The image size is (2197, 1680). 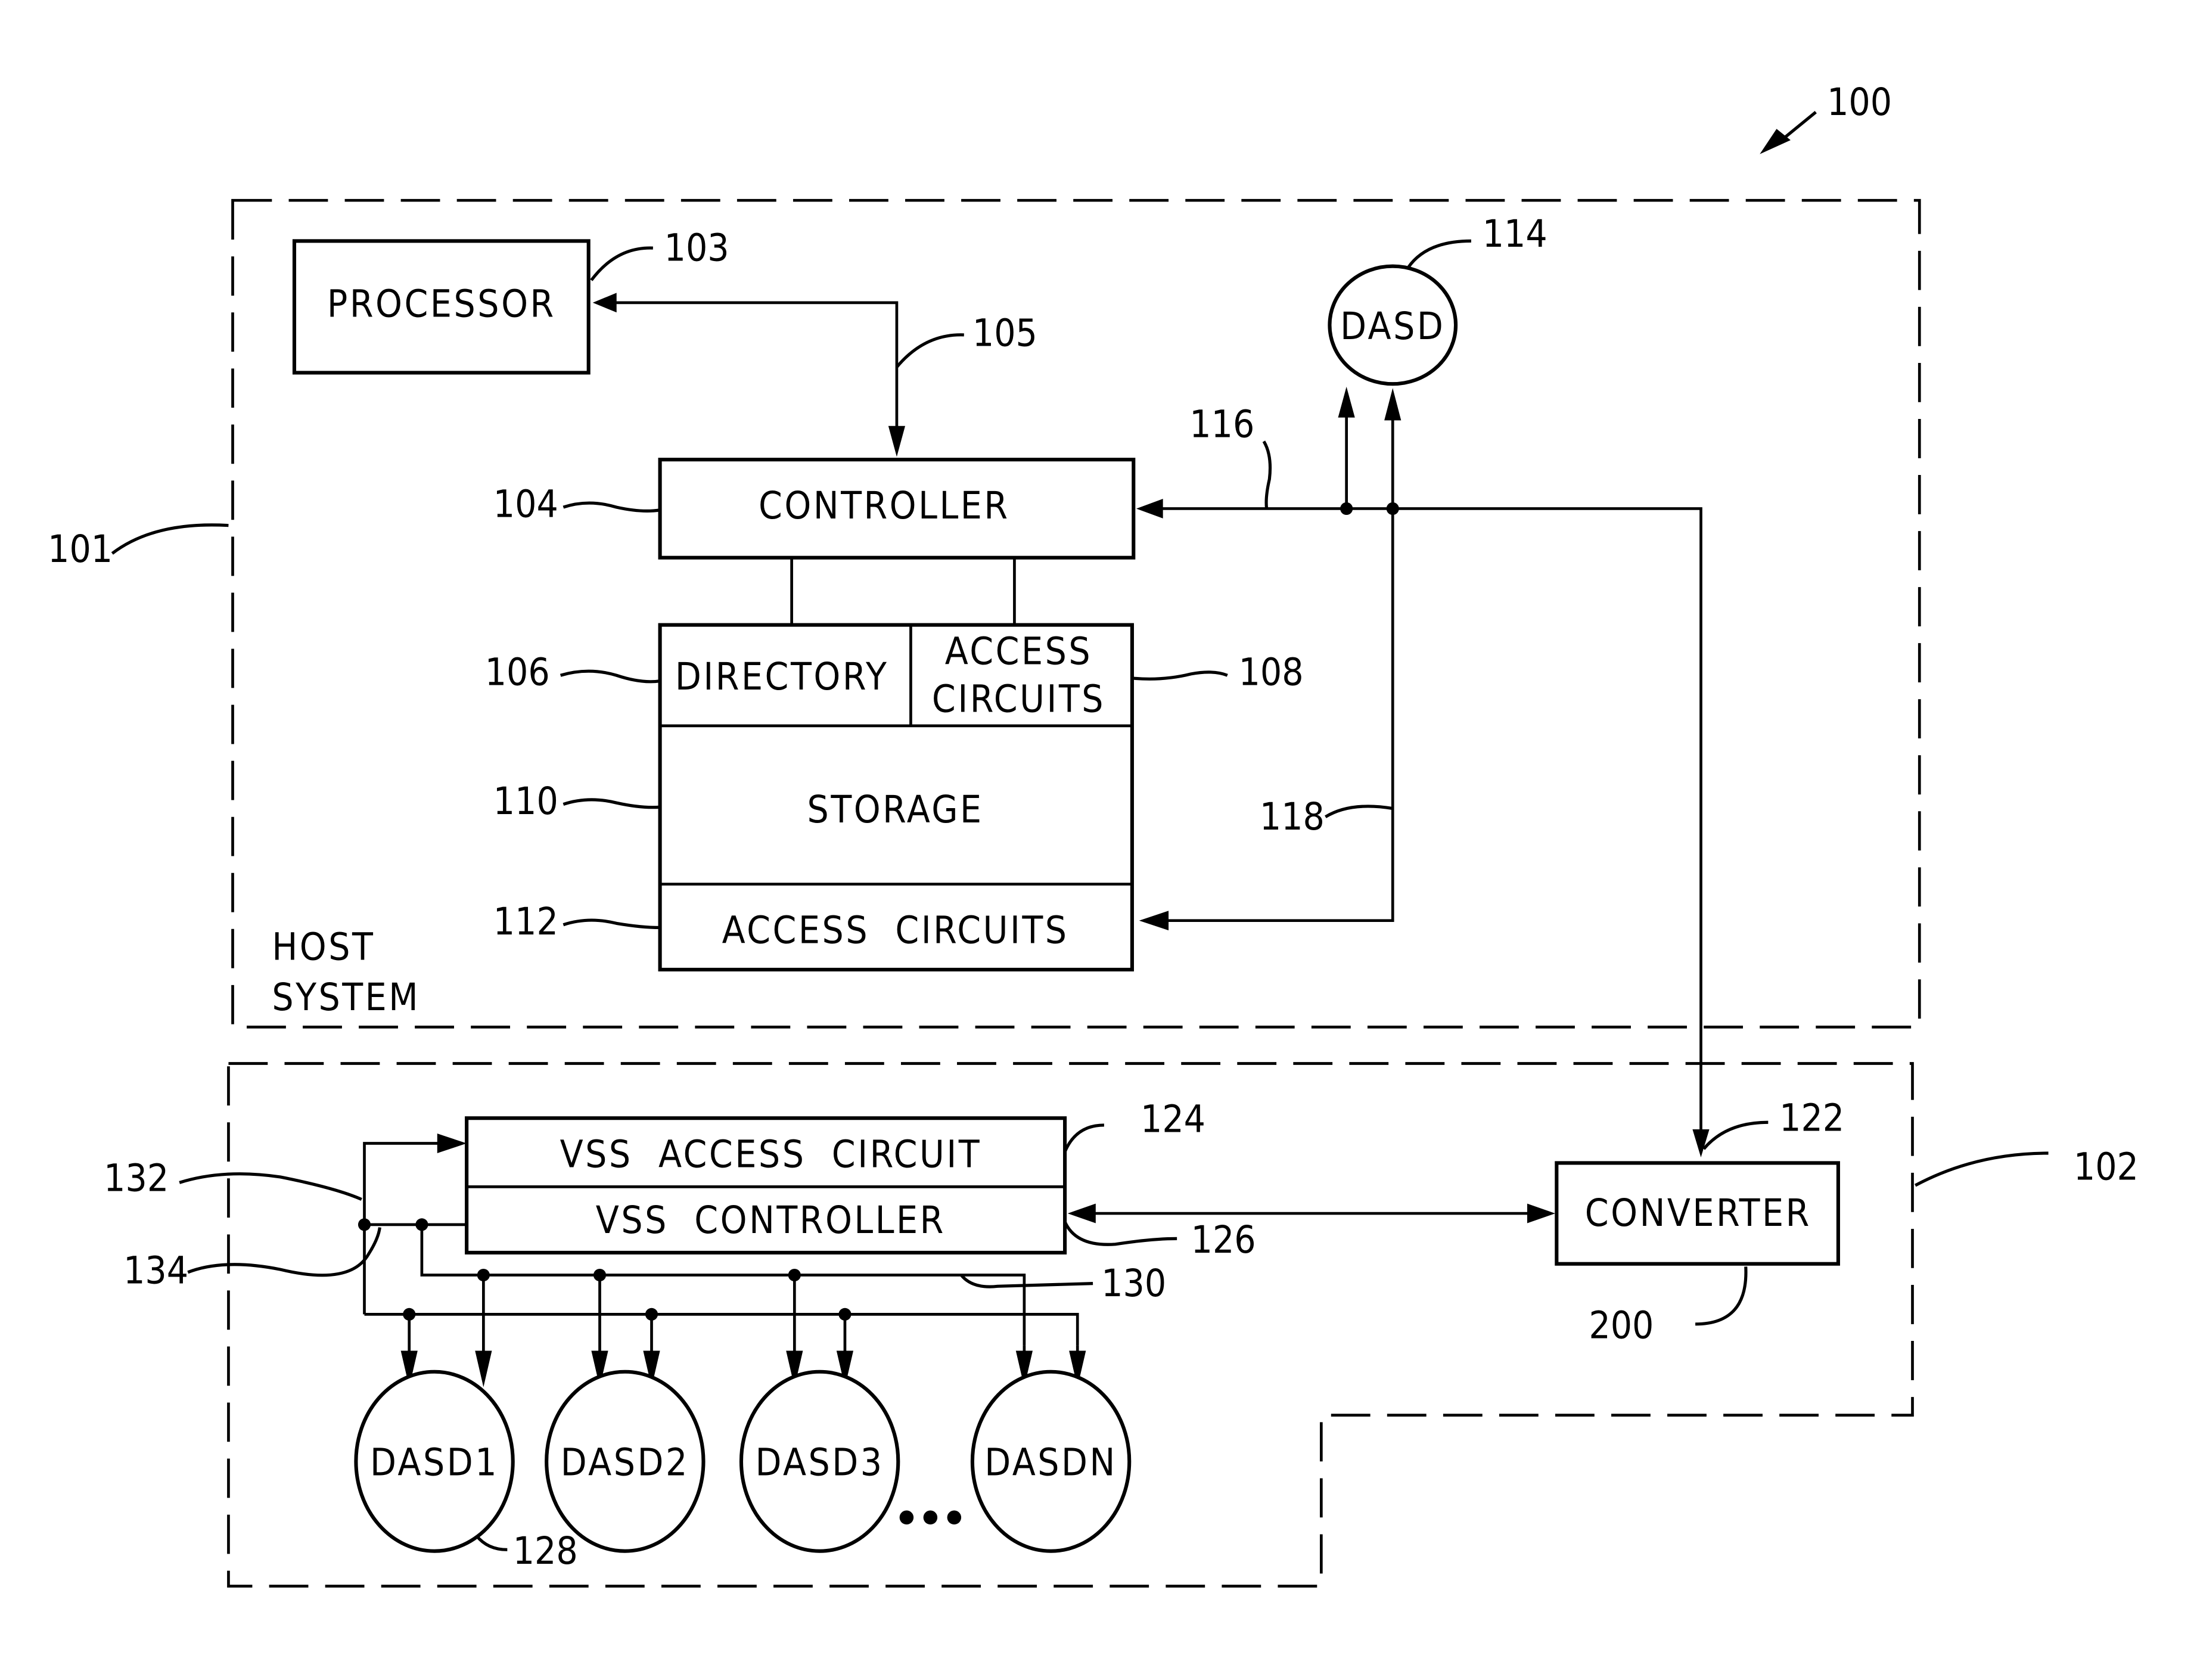 What do you see at coordinates (324, 947) in the screenshot?
I see `host-system-label-line1: HOST` at bounding box center [324, 947].